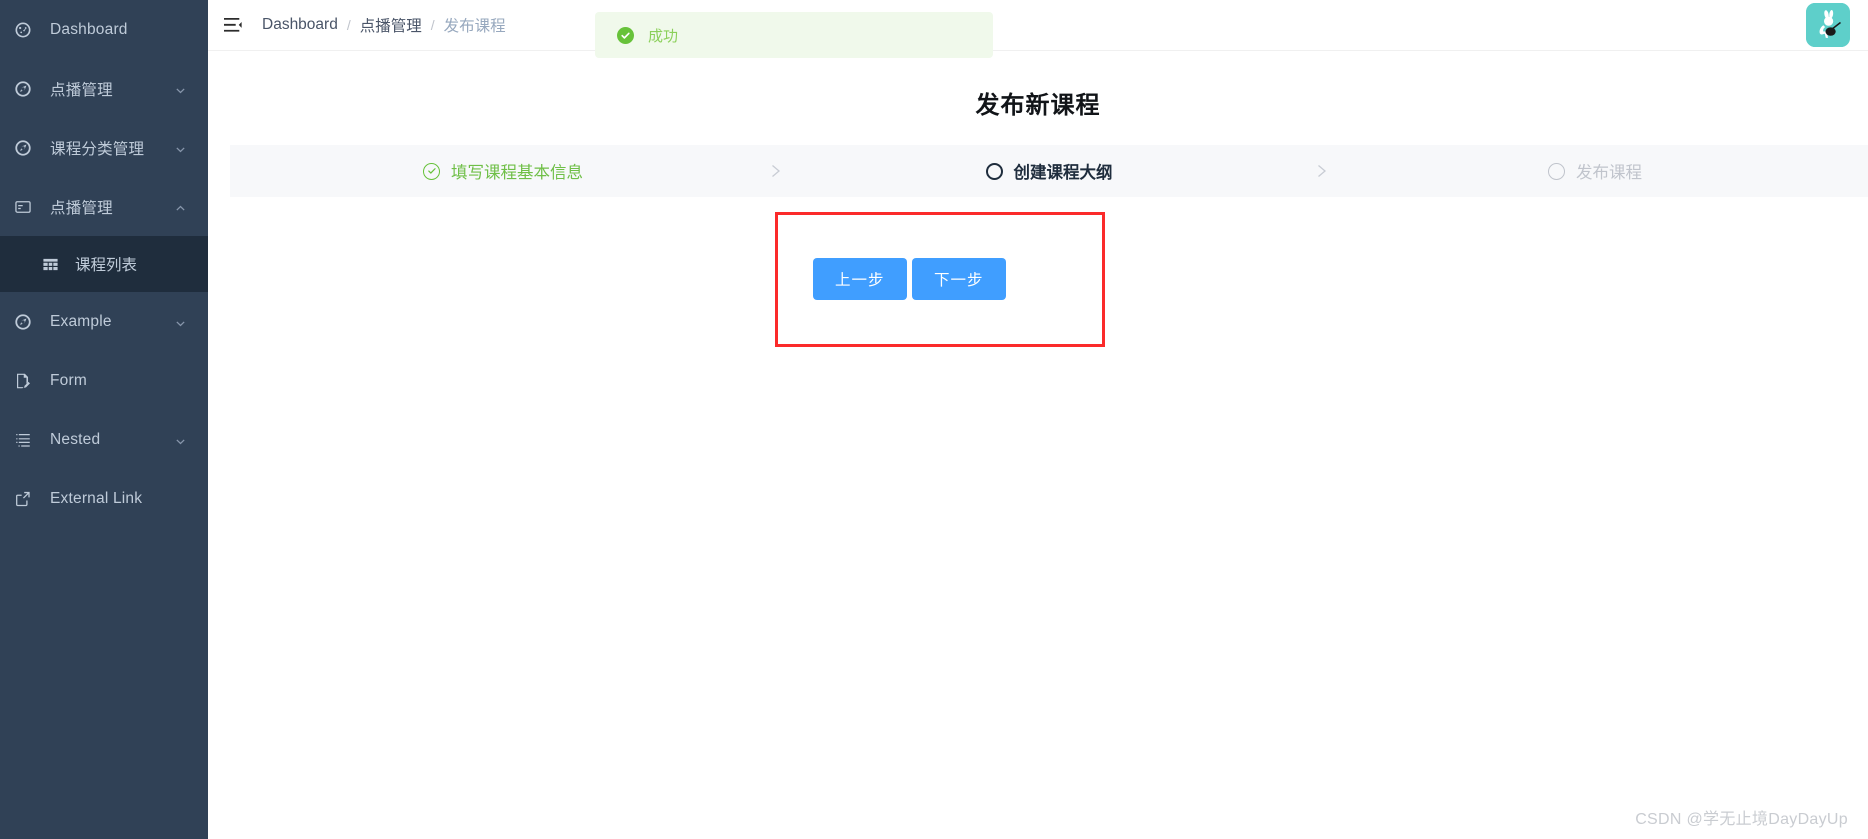 This screenshot has height=839, width=1868. I want to click on sidebar-item-nested: Nested, so click(104, 439).